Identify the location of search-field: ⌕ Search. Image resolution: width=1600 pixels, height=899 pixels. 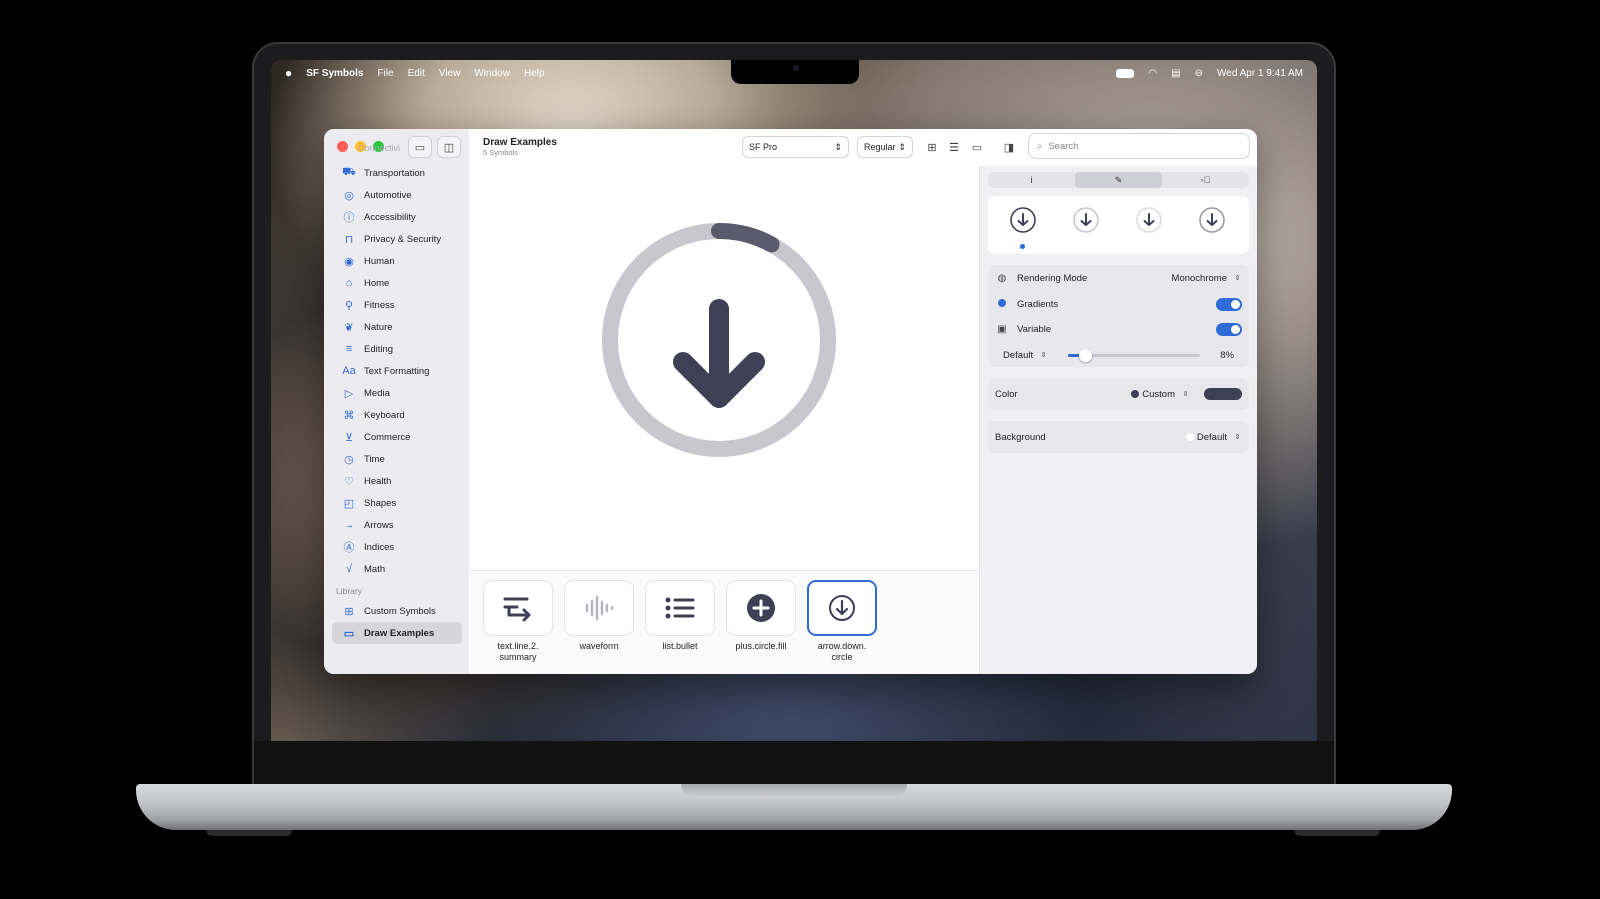
(1139, 146).